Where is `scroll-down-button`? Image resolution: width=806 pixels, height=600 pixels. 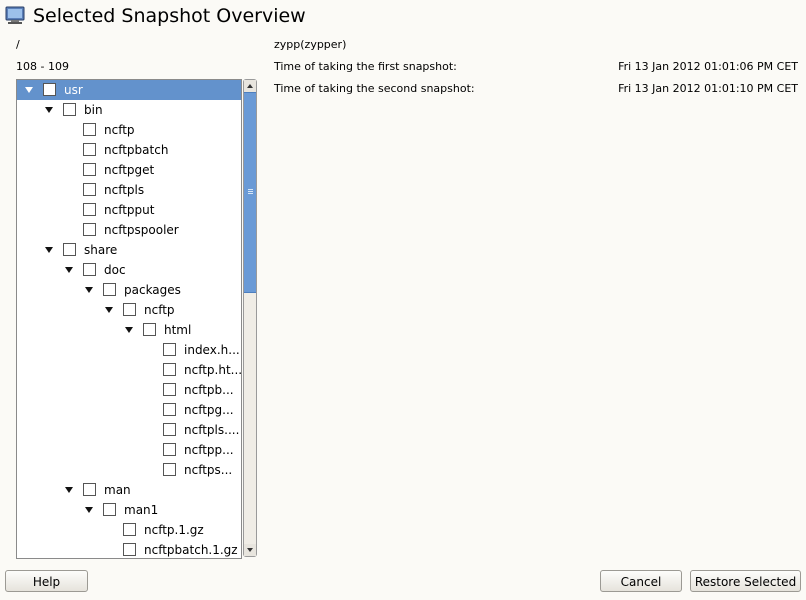
scroll-down-button is located at coordinates (250, 550).